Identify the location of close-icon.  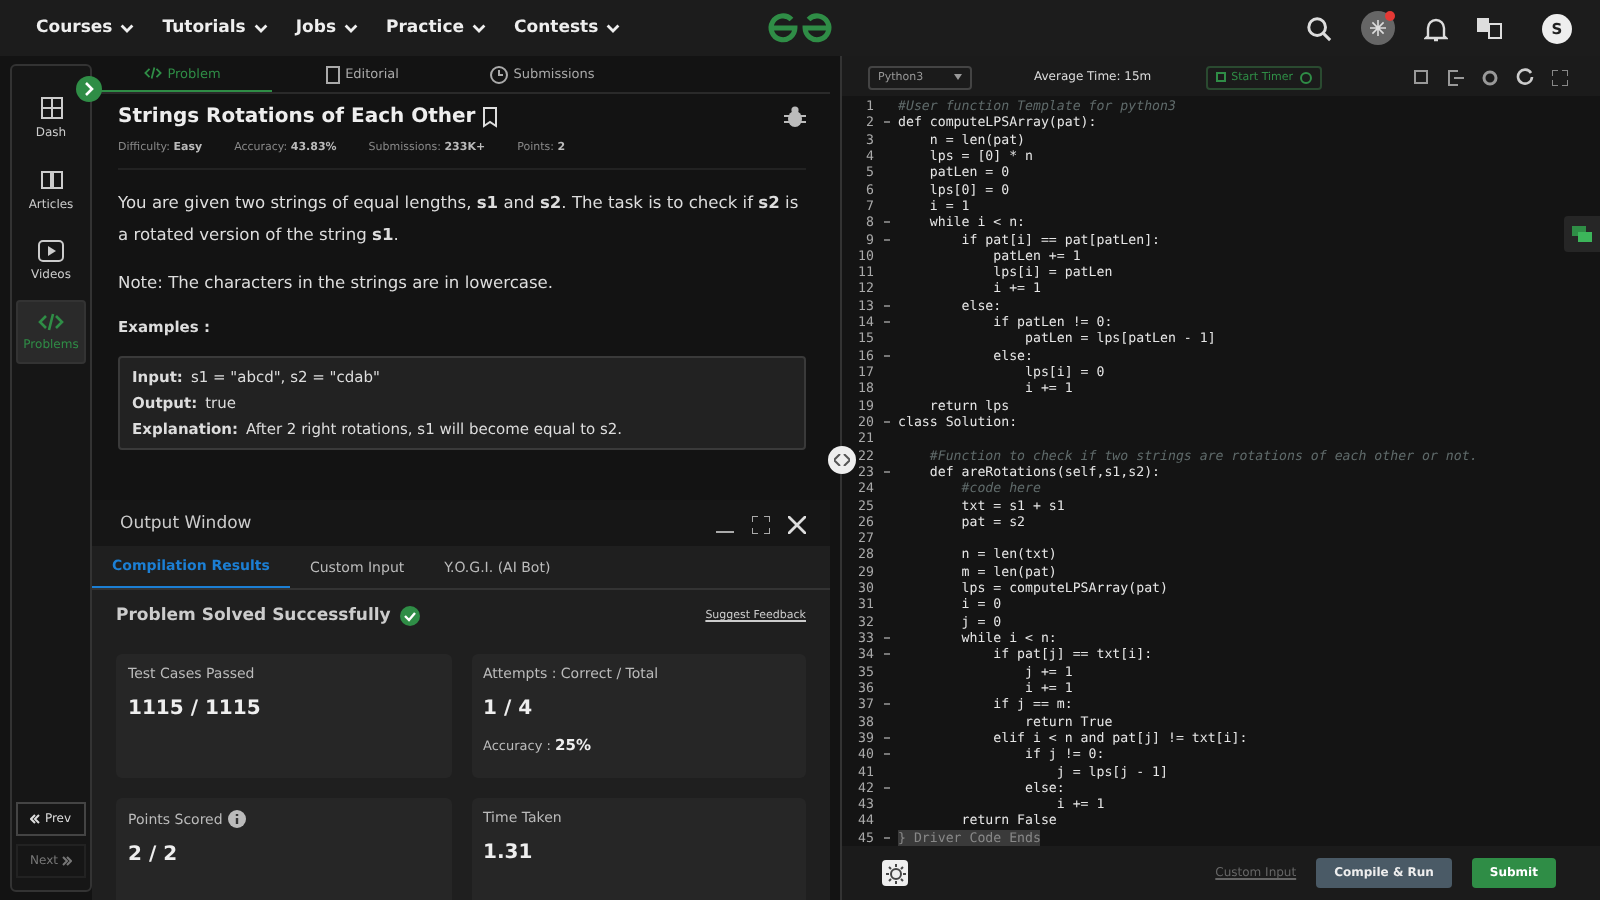
(797, 524).